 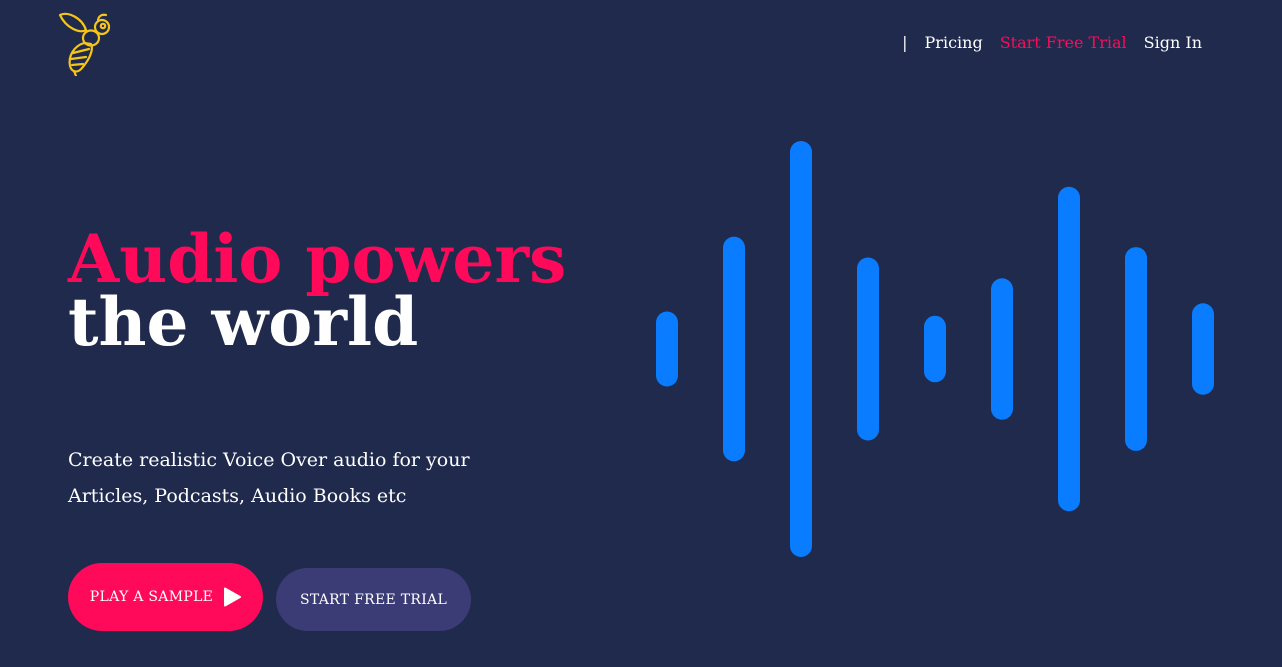 What do you see at coordinates (232, 597) in the screenshot?
I see `play-icon` at bounding box center [232, 597].